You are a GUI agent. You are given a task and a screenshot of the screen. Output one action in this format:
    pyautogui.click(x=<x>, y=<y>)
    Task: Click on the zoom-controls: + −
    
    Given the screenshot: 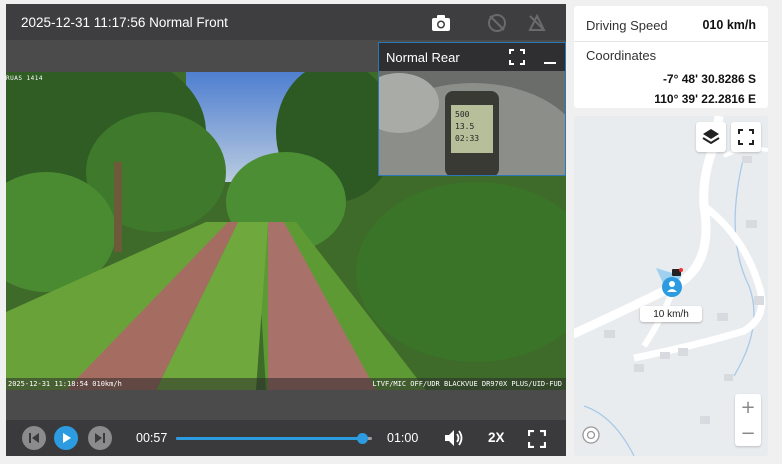 What is the action you would take?
    pyautogui.click(x=748, y=420)
    